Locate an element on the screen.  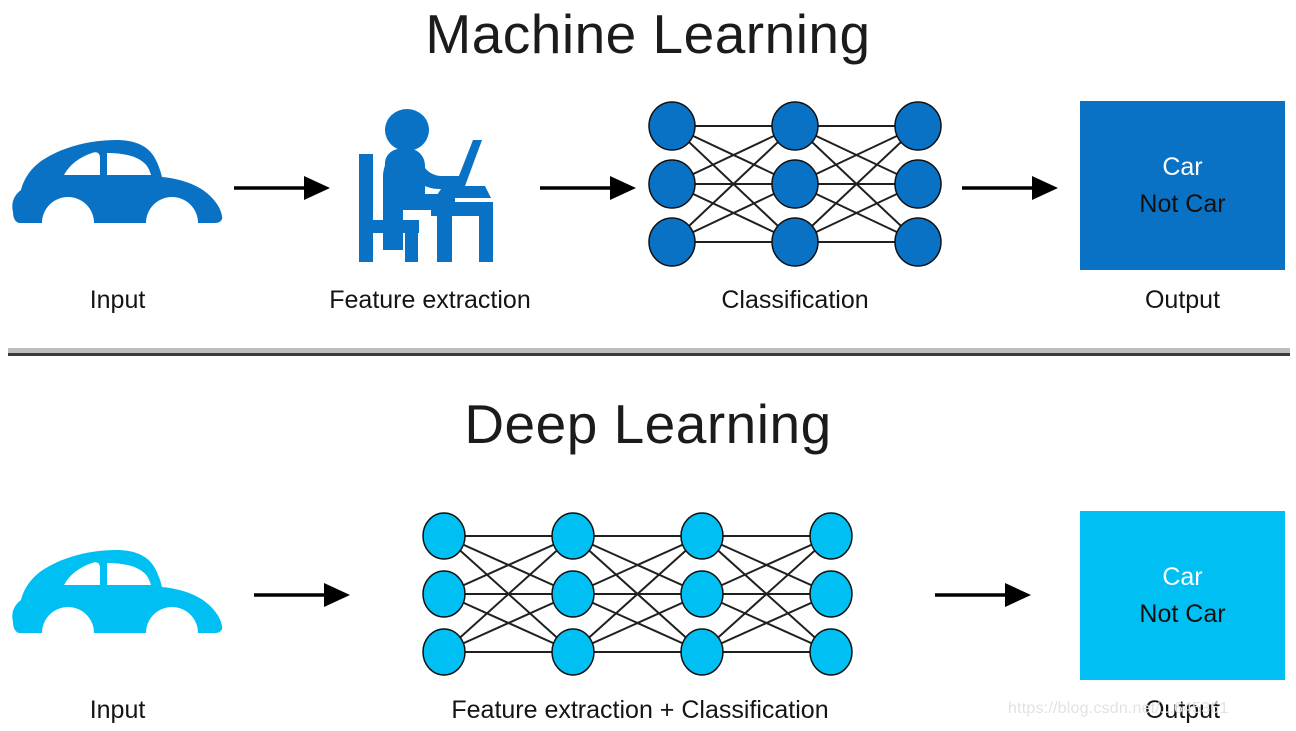
caption-output-ml: Output is located at coordinates (1182, 300).